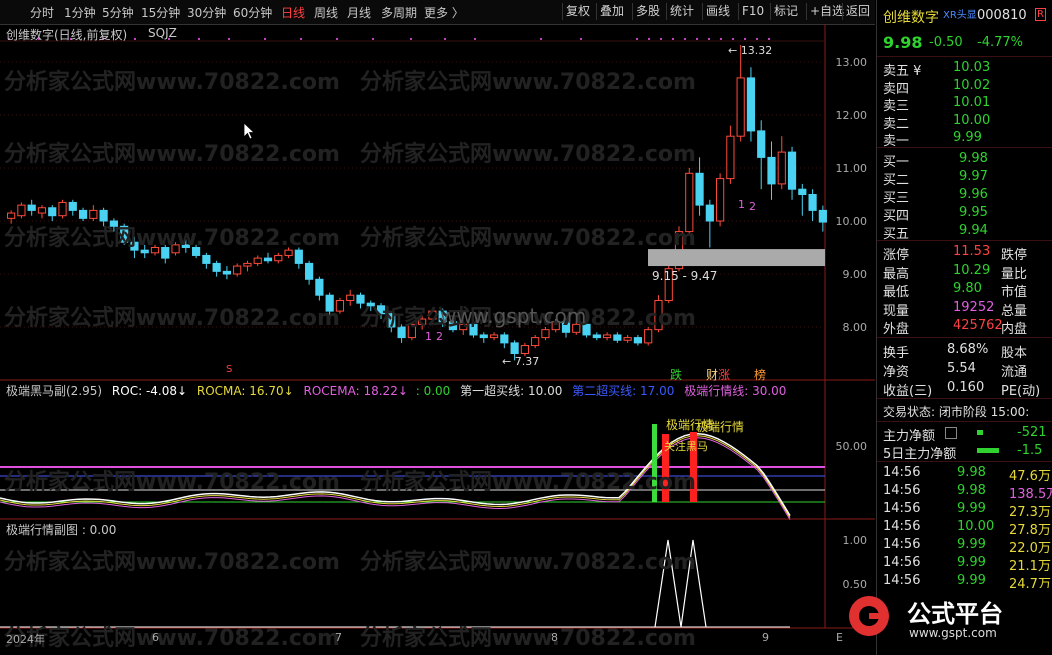  What do you see at coordinates (756, 50) in the screenshot?
I see `high-value: 13.32` at bounding box center [756, 50].